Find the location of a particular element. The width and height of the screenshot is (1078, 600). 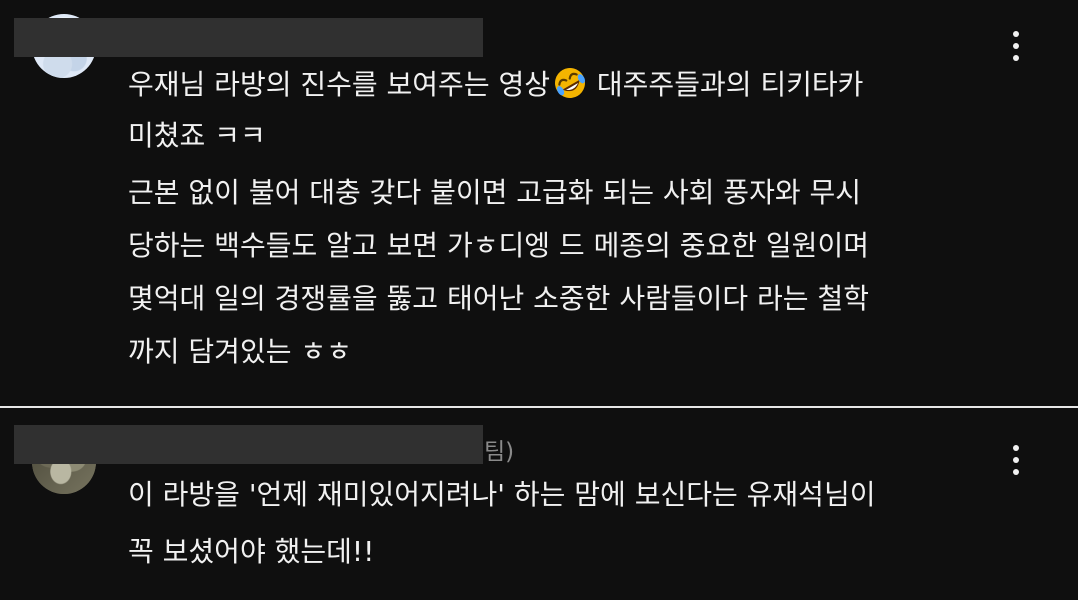

comment-line-text: 우재님 라방의 진수를 보여주는 영상 is located at coordinates (339, 84).